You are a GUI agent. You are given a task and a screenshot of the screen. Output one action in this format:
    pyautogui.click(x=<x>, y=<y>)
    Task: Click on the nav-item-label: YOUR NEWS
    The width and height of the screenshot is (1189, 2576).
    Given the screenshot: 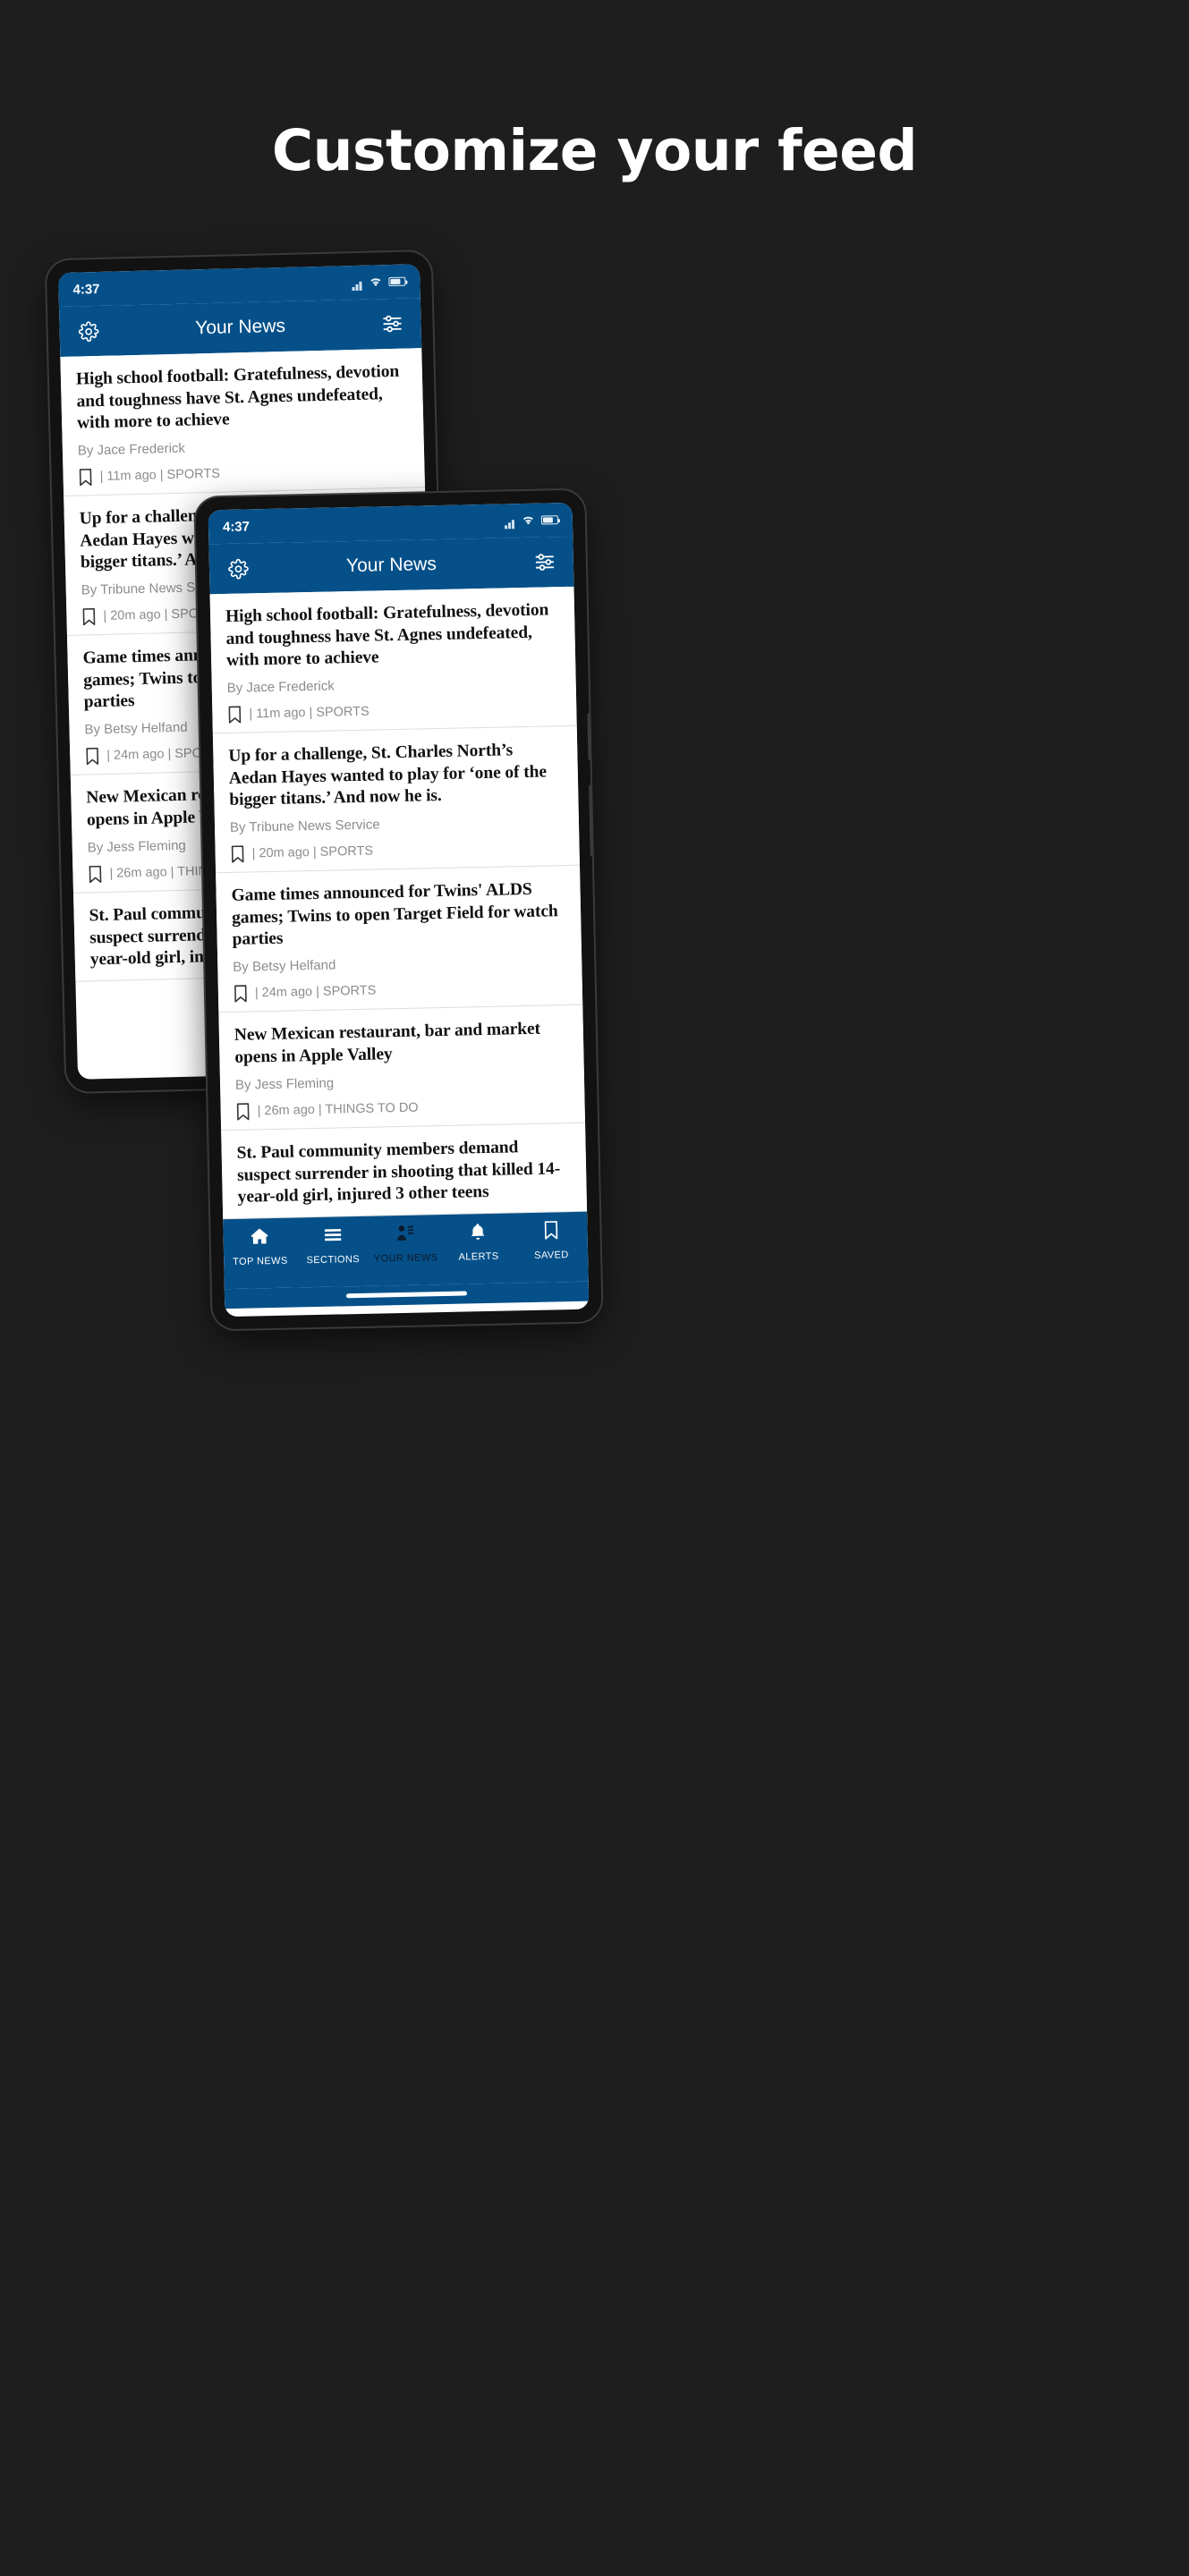 What is the action you would take?
    pyautogui.click(x=405, y=1258)
    